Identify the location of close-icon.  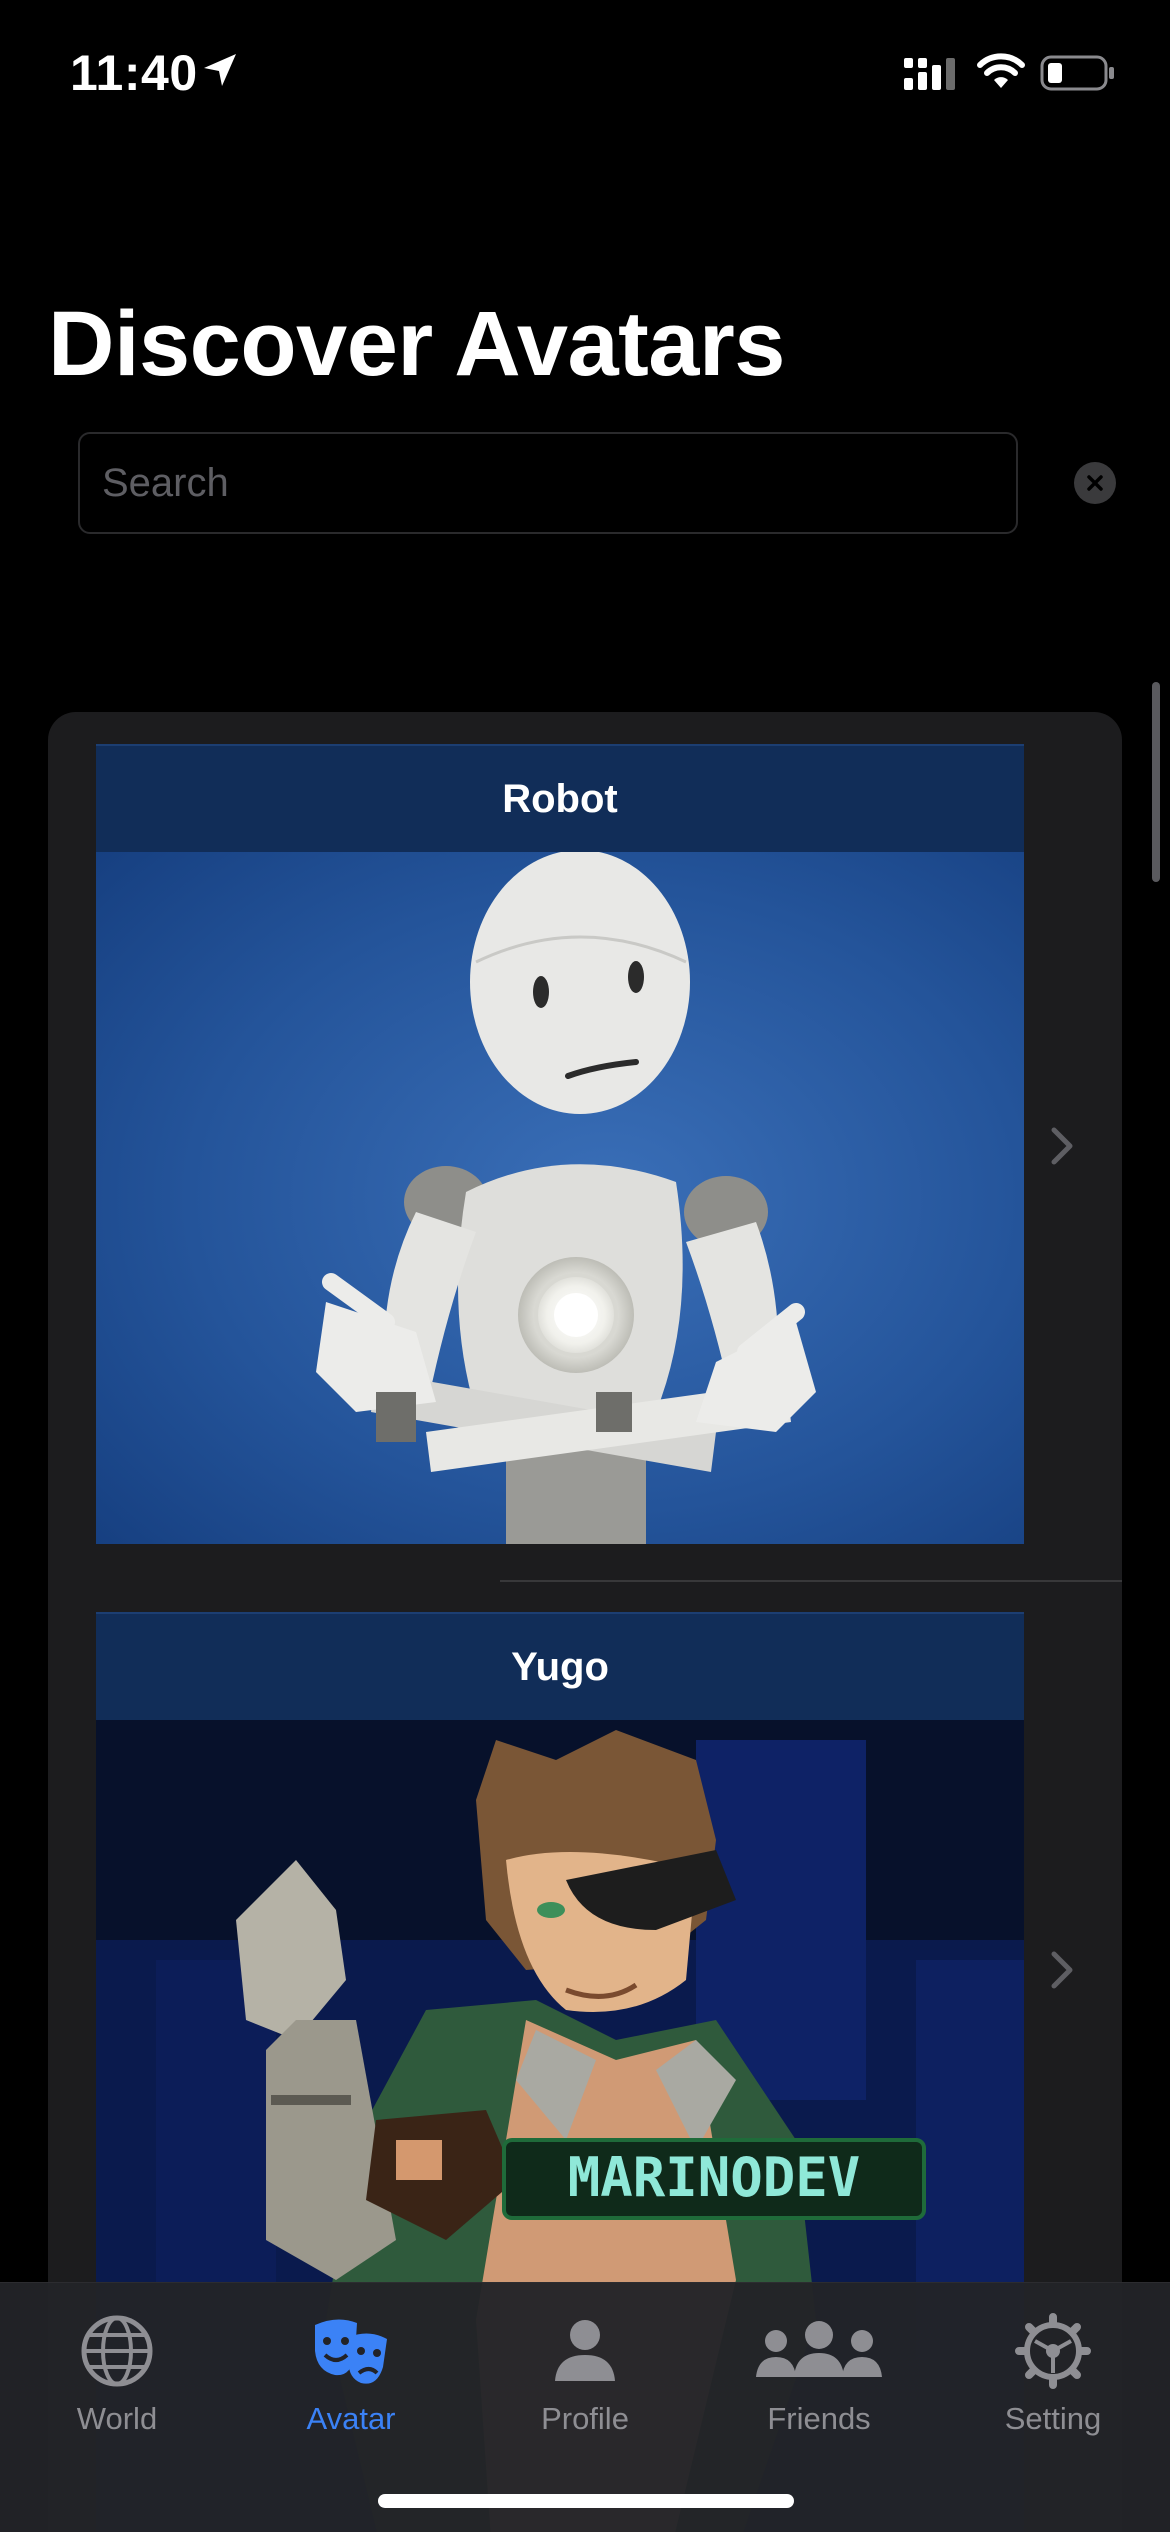
(1095, 483).